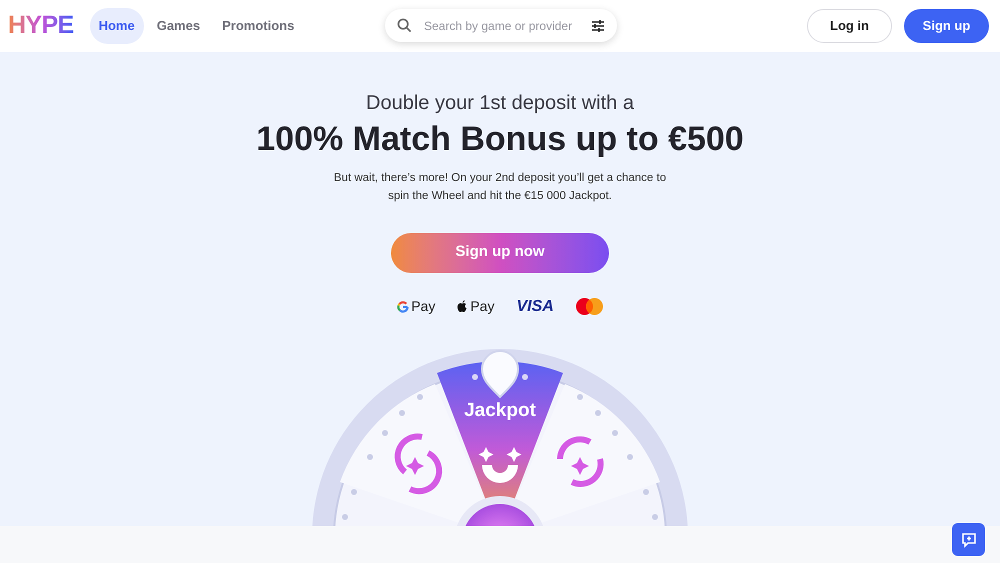  What do you see at coordinates (500, 103) in the screenshot?
I see `hero-subtitle: Double your 1st deposit with a` at bounding box center [500, 103].